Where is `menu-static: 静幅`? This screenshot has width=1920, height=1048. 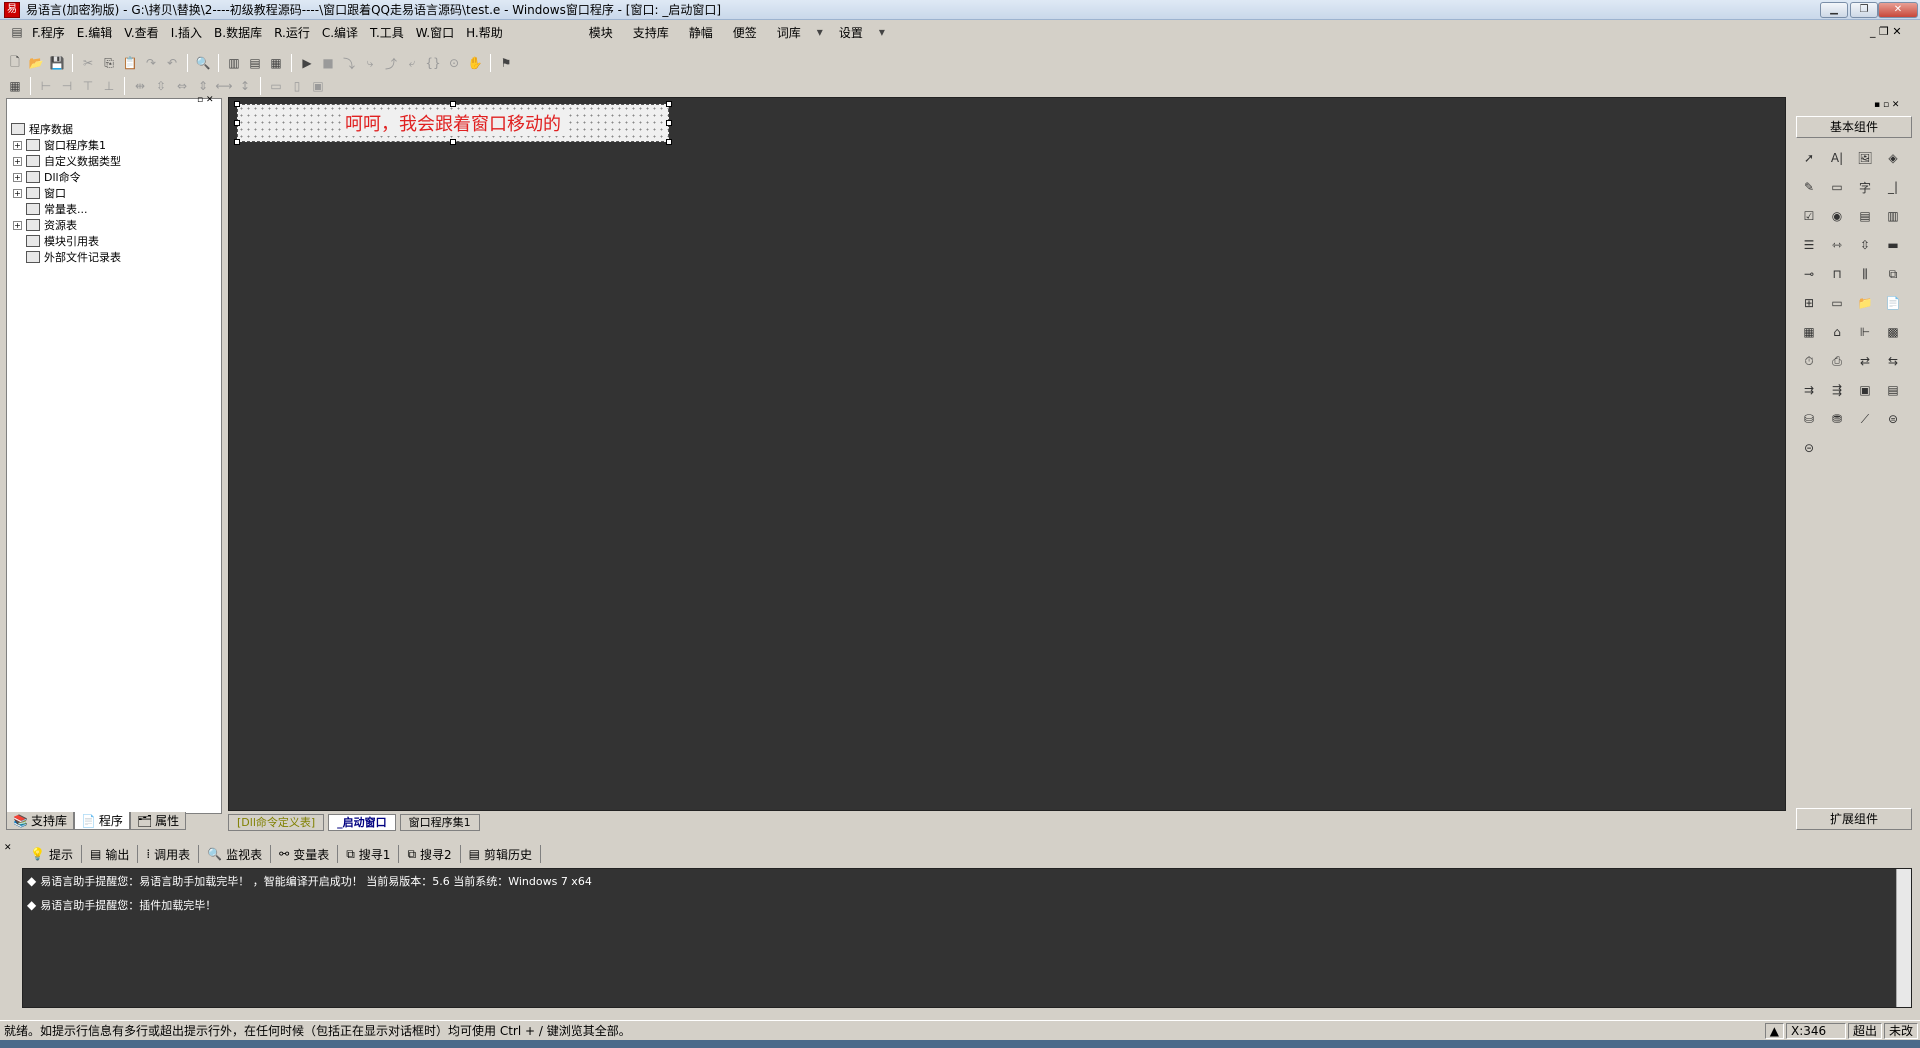
menu-static: 静幅 is located at coordinates (701, 32).